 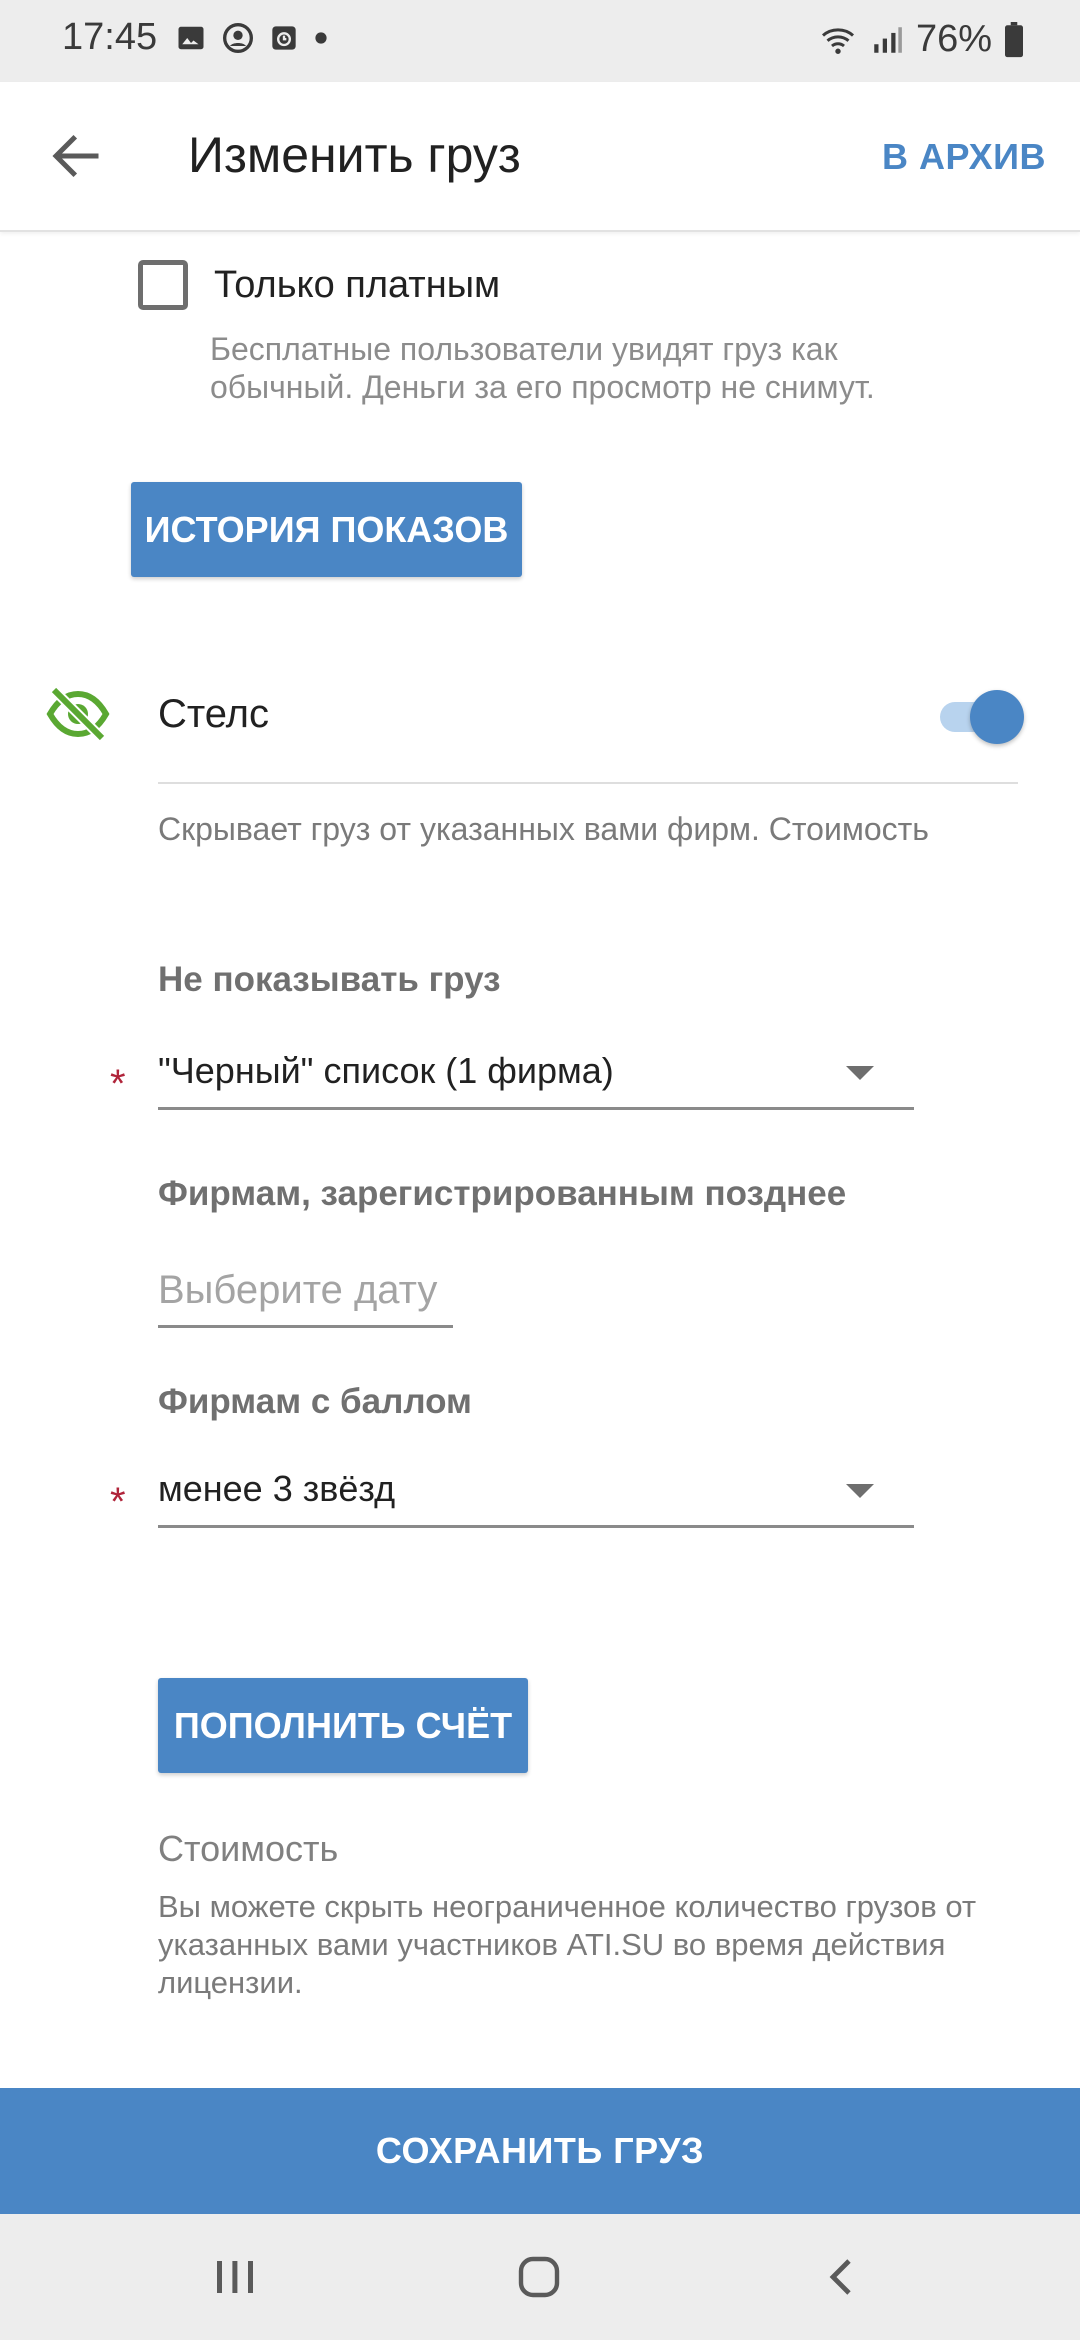 What do you see at coordinates (964, 157) in the screenshot?
I see `archive-button: В АРХИВ` at bounding box center [964, 157].